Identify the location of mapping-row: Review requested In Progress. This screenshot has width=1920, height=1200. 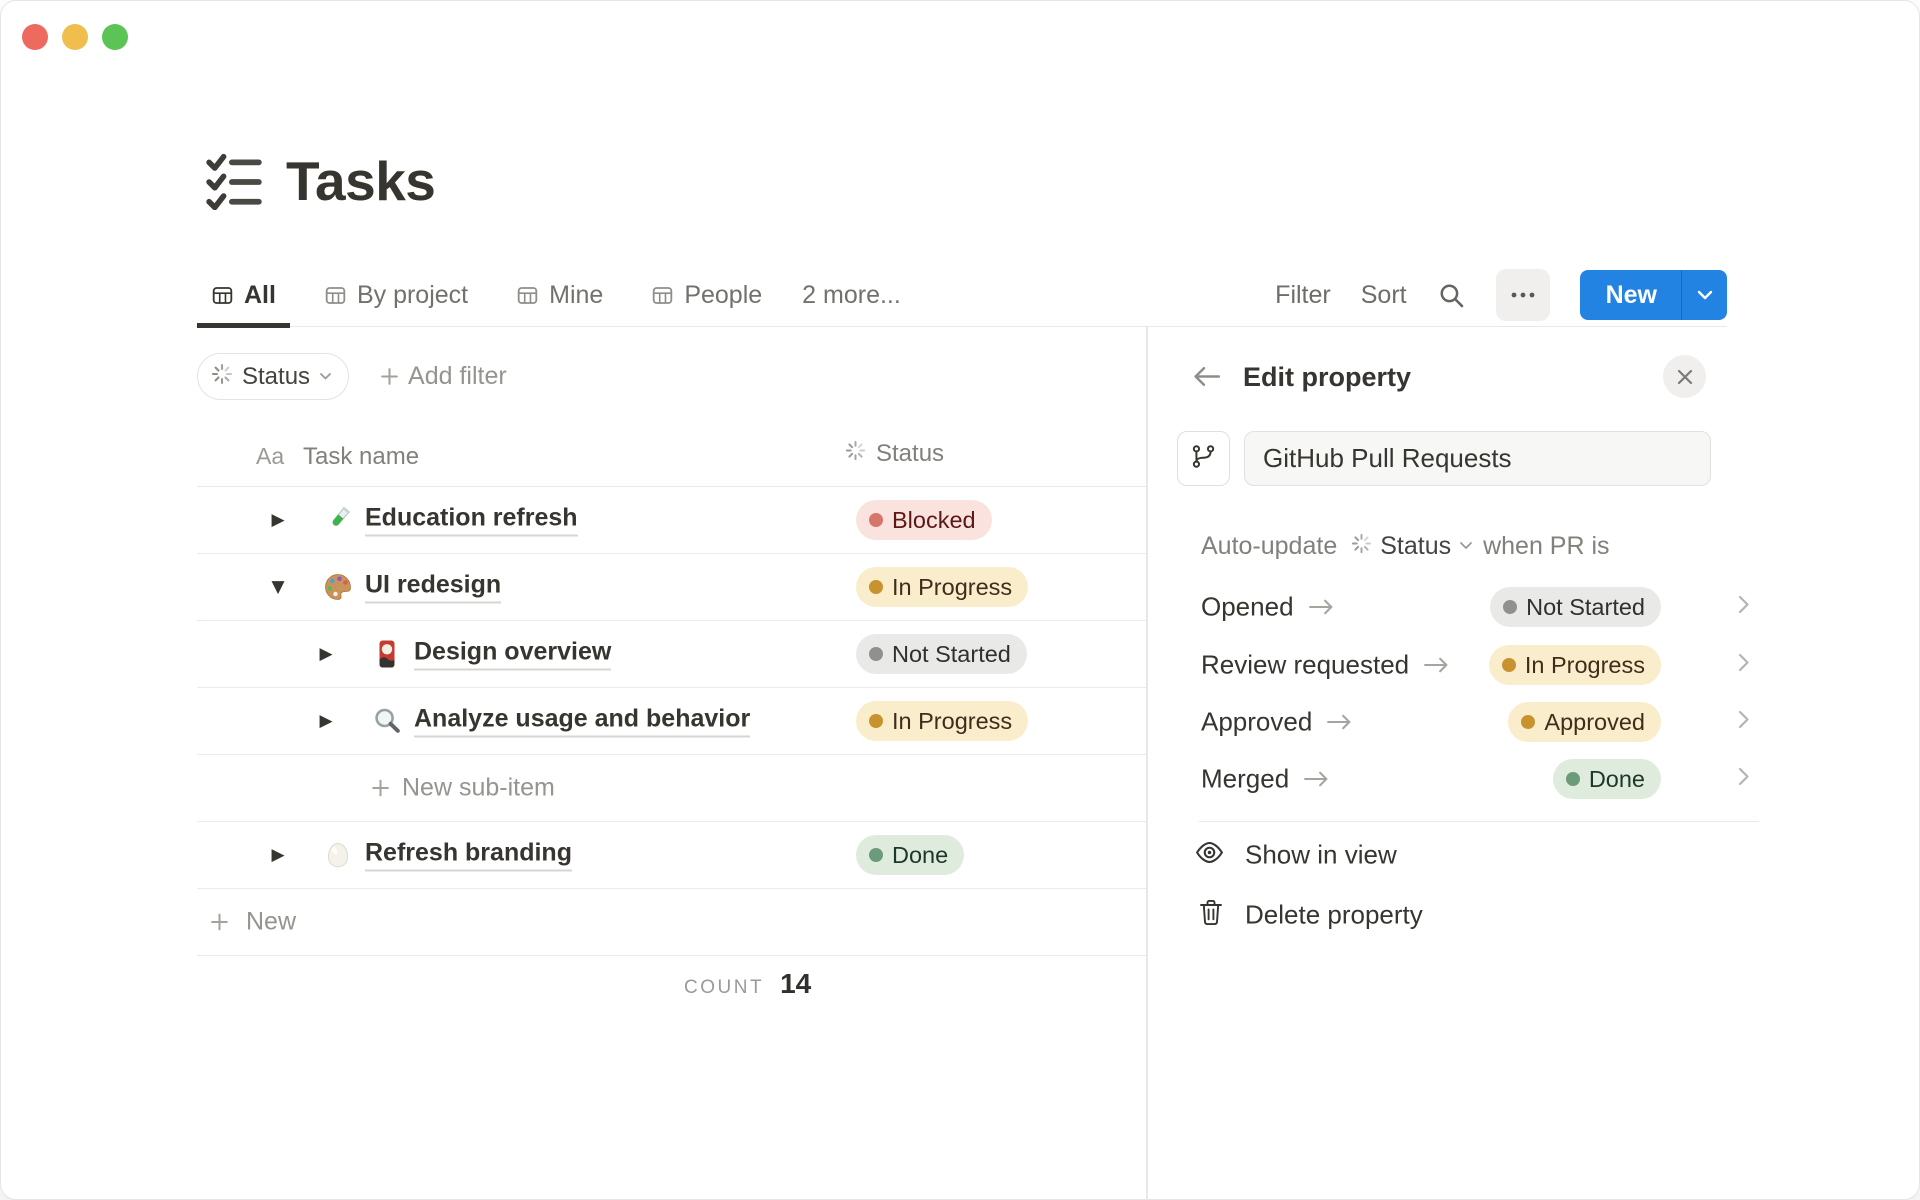
(1560, 665).